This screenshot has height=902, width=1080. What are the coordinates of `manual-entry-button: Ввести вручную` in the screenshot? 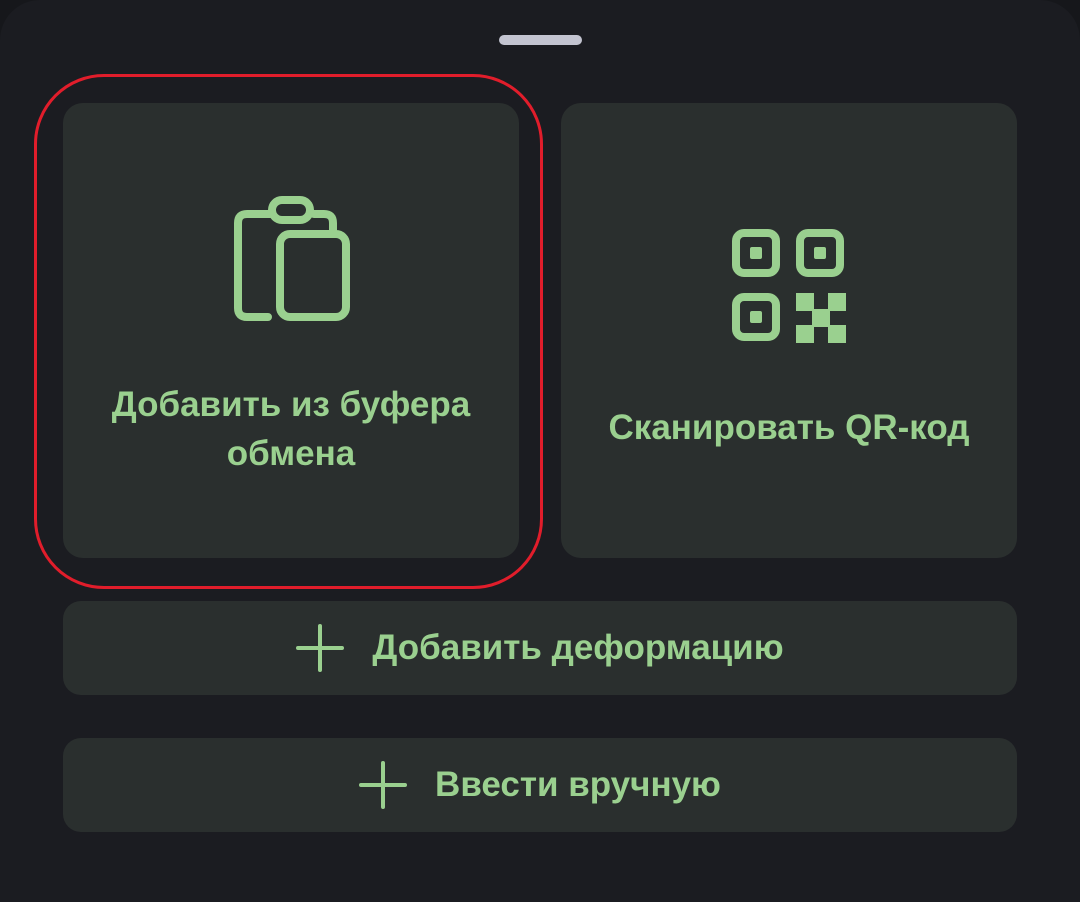 It's located at (540, 785).